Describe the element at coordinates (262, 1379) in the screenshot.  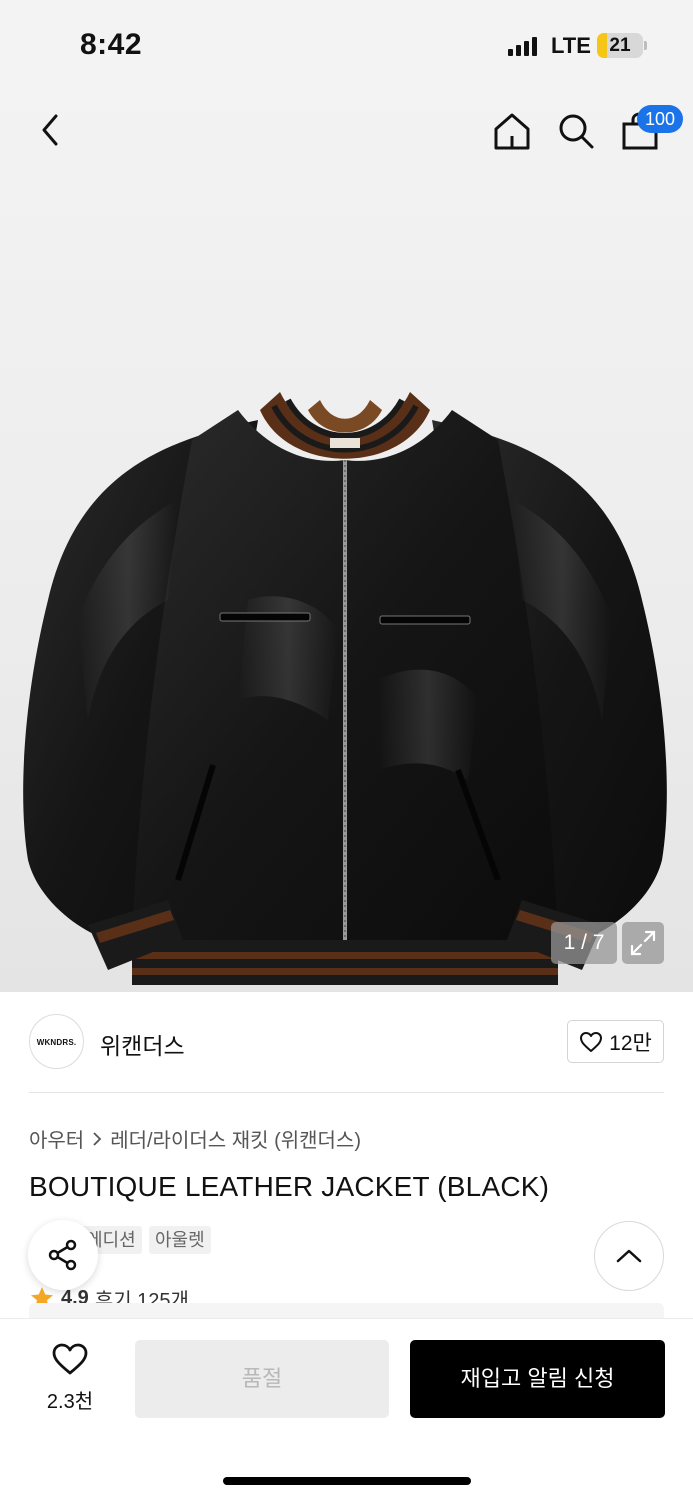
I see `sold-out-button: 품절` at that location.